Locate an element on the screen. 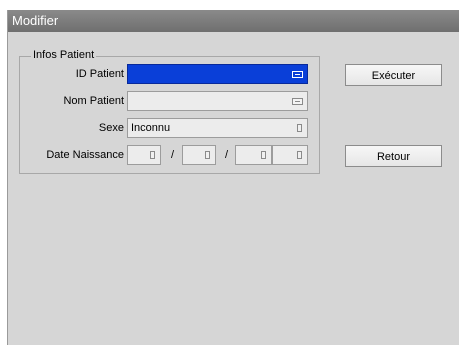  id-patient-input is located at coordinates (217, 74).